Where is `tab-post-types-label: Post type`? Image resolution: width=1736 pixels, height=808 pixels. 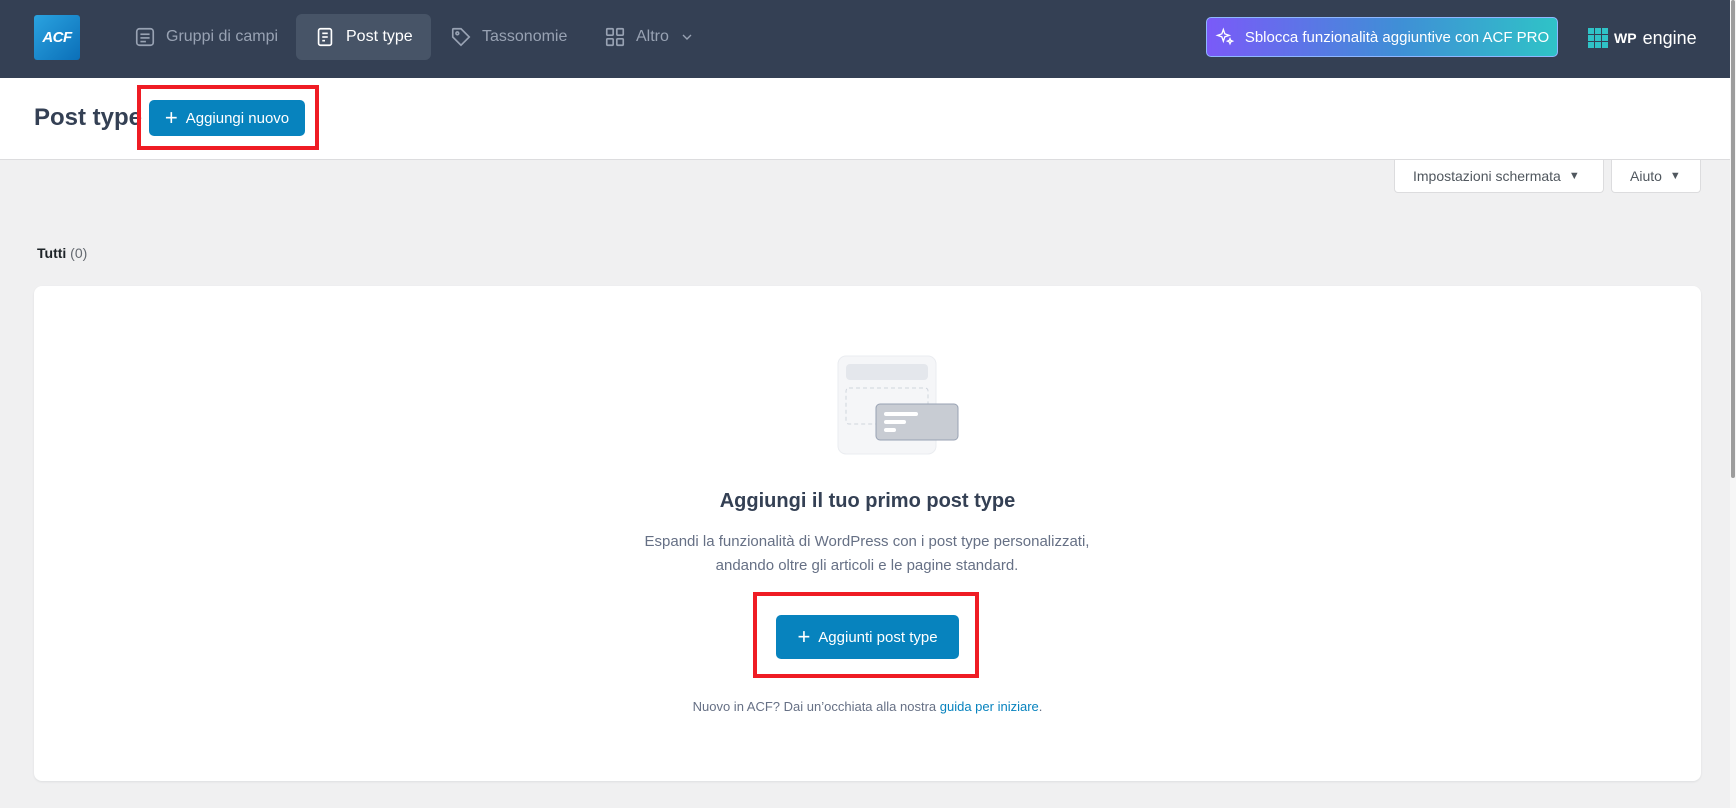
tab-post-types-label: Post type is located at coordinates (379, 36).